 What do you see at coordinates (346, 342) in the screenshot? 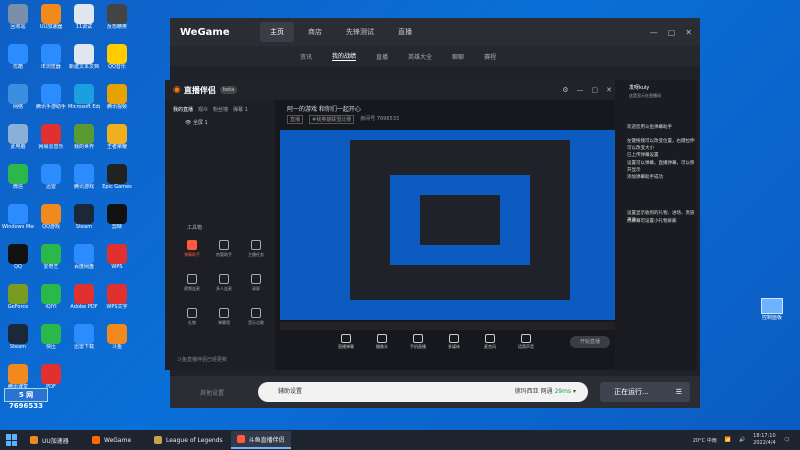
I see `stream-control: 直播弹幕` at bounding box center [346, 342].